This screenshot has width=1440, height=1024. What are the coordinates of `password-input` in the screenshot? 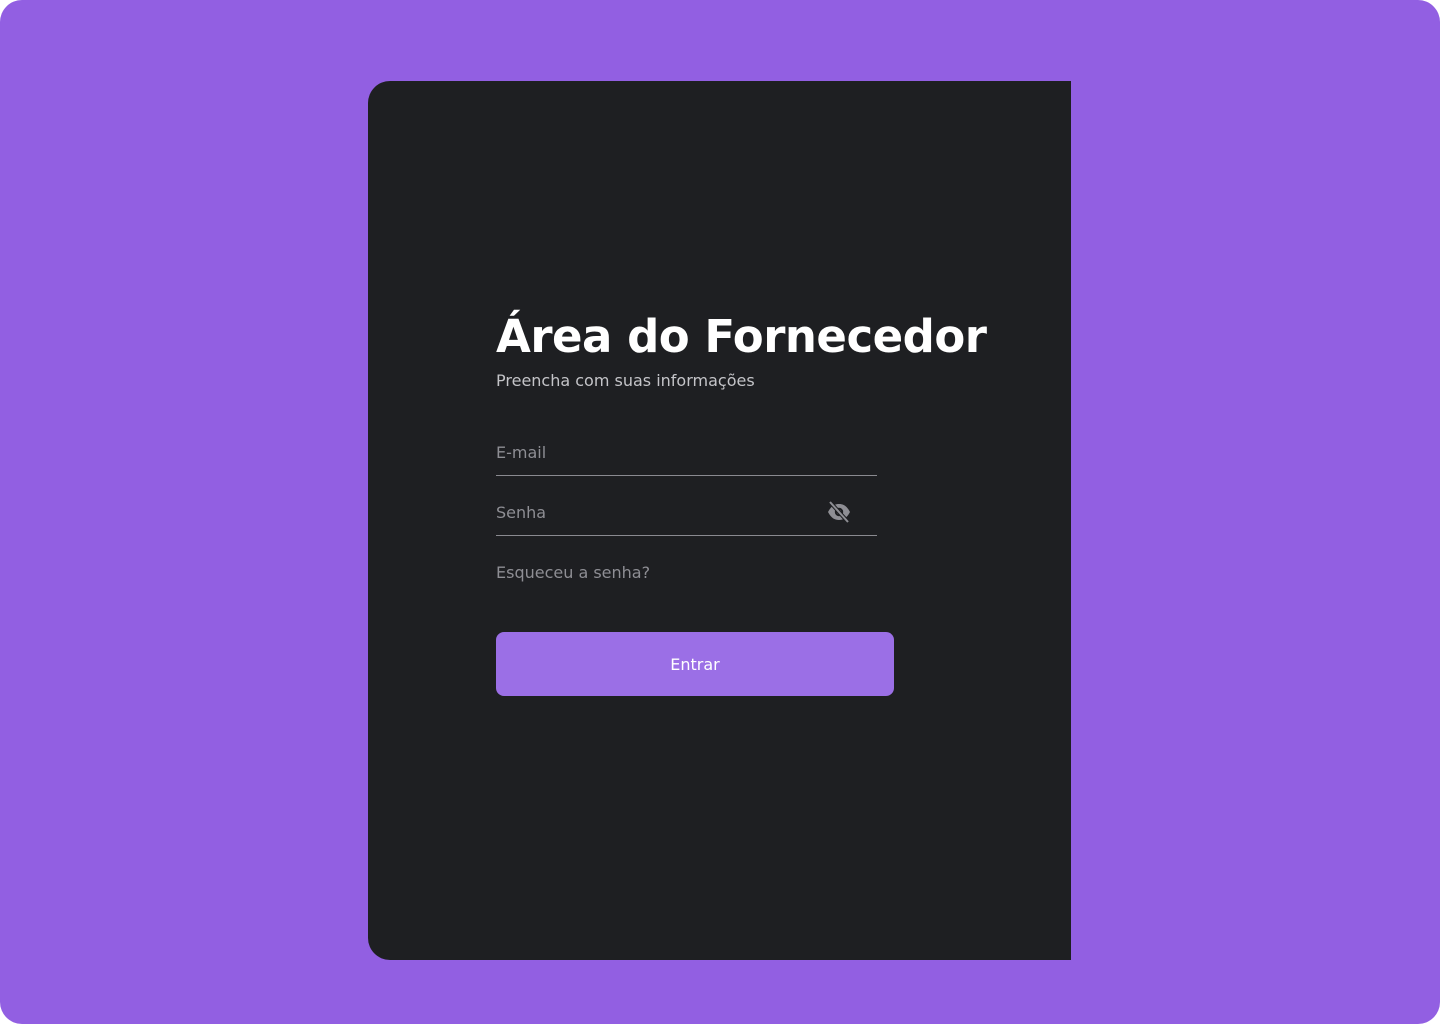 It's located at (656, 512).